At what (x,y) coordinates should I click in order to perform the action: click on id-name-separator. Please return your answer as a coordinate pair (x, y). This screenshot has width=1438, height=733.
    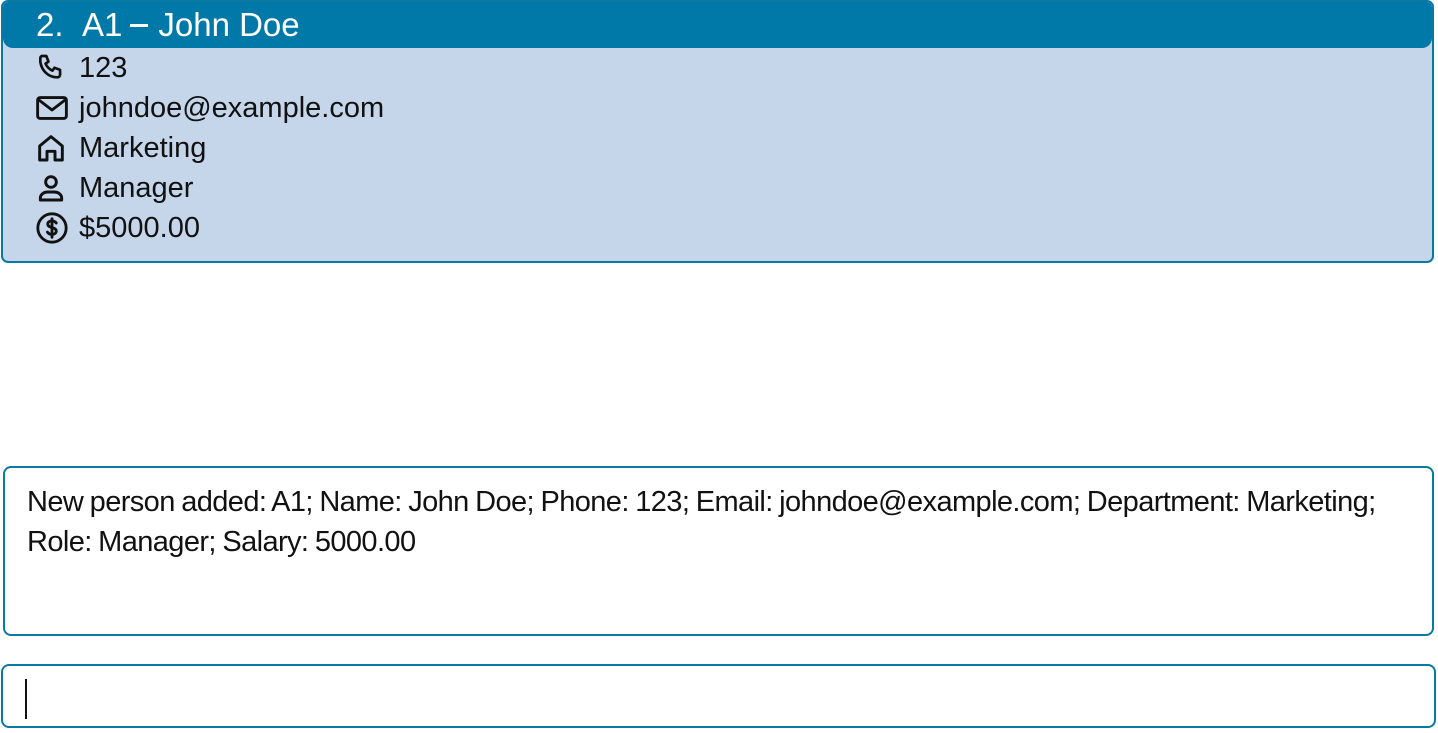
    Looking at the image, I should click on (139, 25).